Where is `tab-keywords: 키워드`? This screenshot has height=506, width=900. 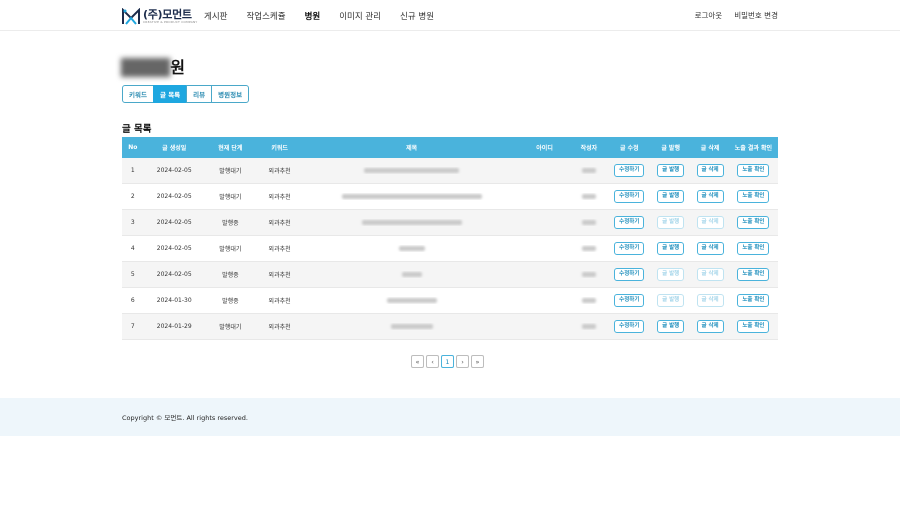 tab-keywords: 키워드 is located at coordinates (138, 94).